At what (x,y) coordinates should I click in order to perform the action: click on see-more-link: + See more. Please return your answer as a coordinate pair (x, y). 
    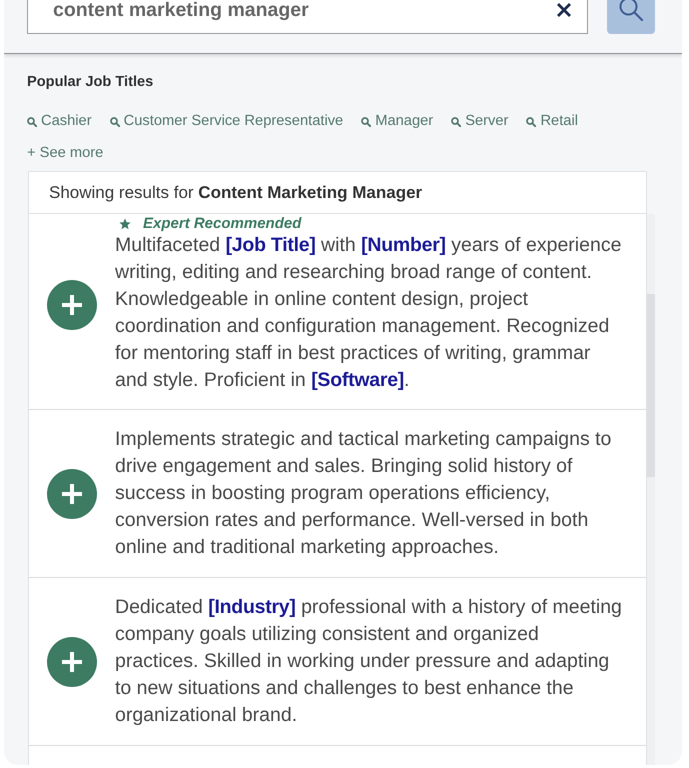
    Looking at the image, I should click on (65, 153).